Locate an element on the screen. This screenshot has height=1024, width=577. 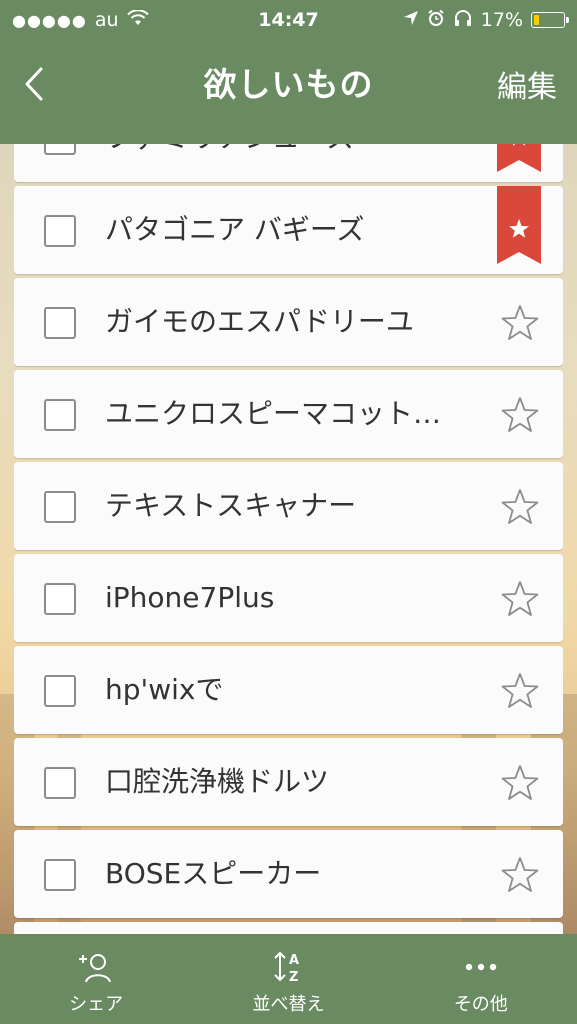
list-item: テキストスキャナー is located at coordinates (288, 506).